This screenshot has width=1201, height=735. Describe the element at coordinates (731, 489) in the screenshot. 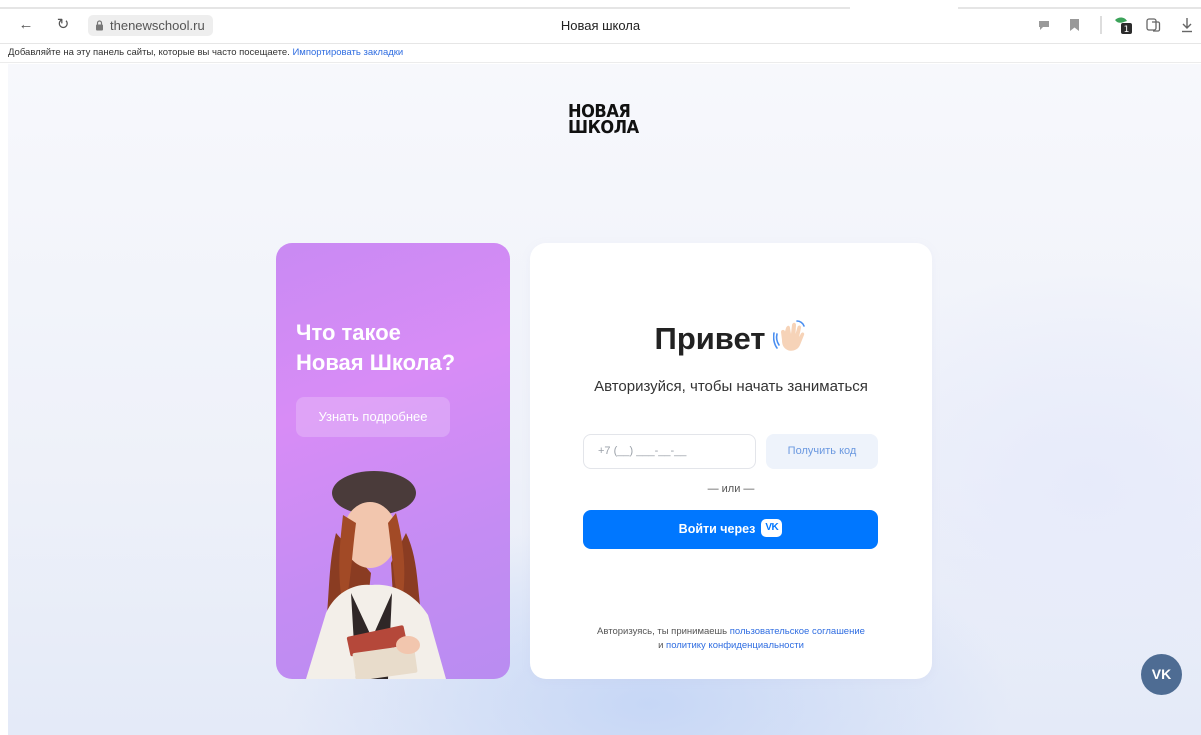

I see `or-divider: — или —` at that location.